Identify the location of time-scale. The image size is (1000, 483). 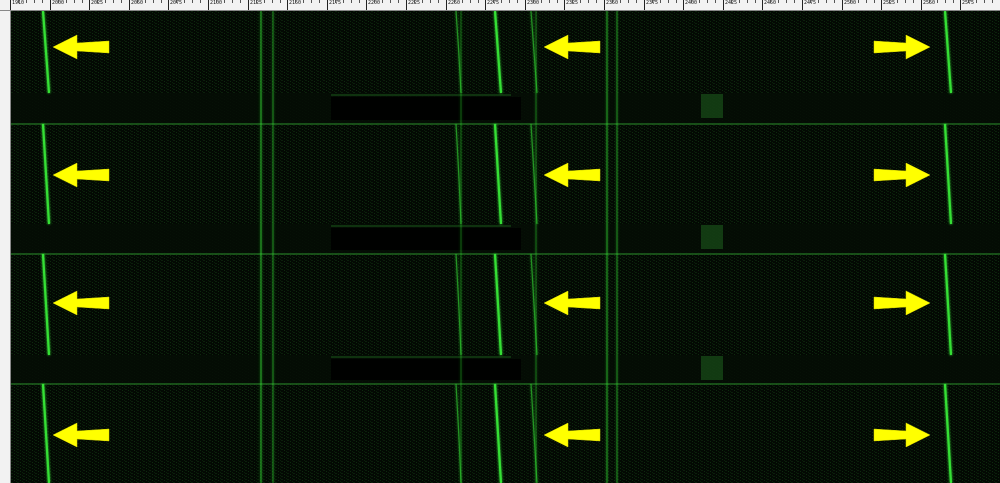
(5, 247).